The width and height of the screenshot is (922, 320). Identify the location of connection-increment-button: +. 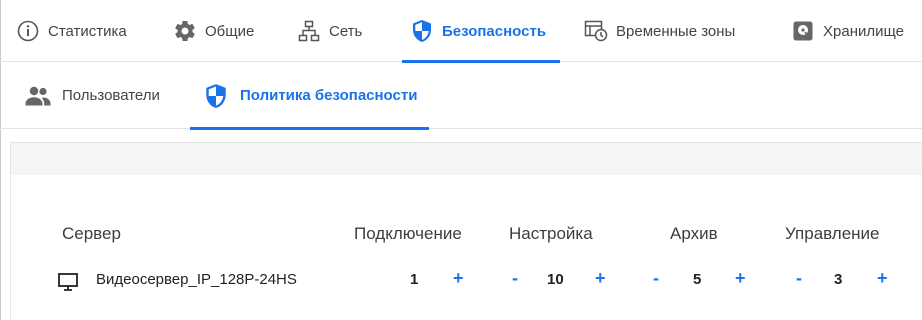
(458, 278).